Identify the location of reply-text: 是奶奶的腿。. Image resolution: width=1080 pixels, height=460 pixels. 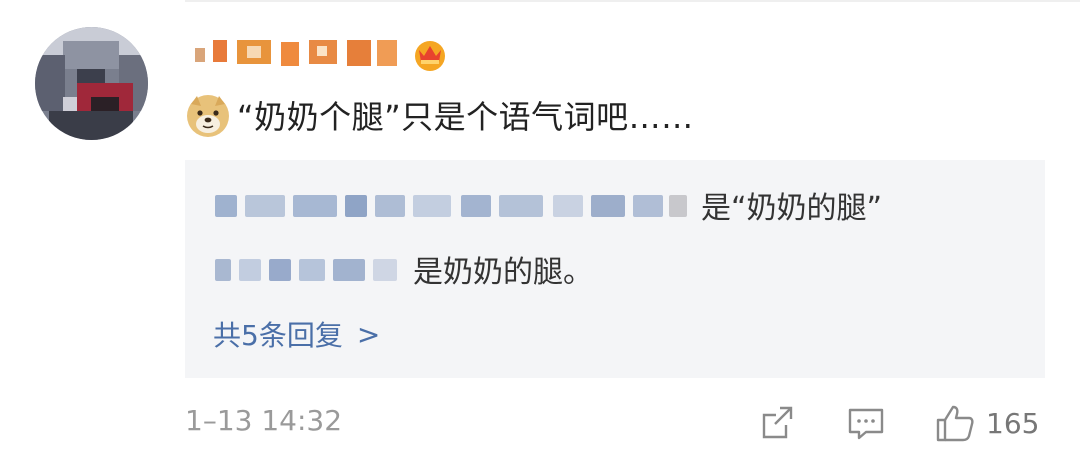
(503, 272).